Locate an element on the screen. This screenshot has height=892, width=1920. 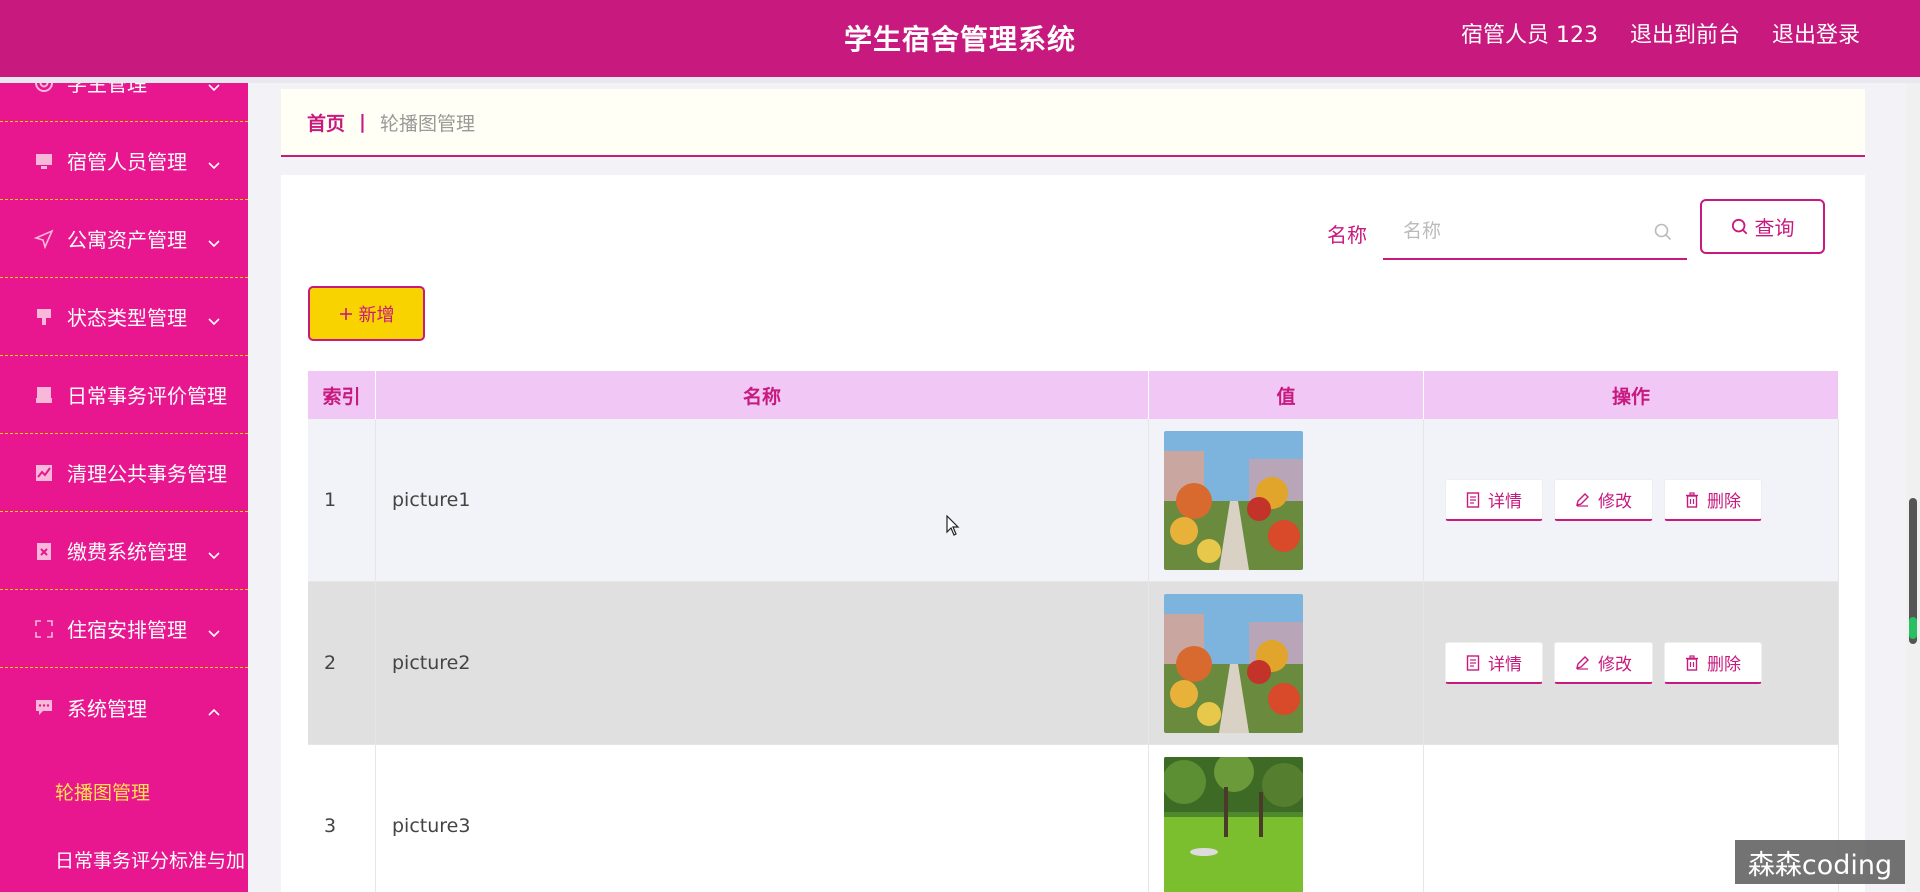
sidebar-item-label: 住宿安排管理 is located at coordinates (127, 630).